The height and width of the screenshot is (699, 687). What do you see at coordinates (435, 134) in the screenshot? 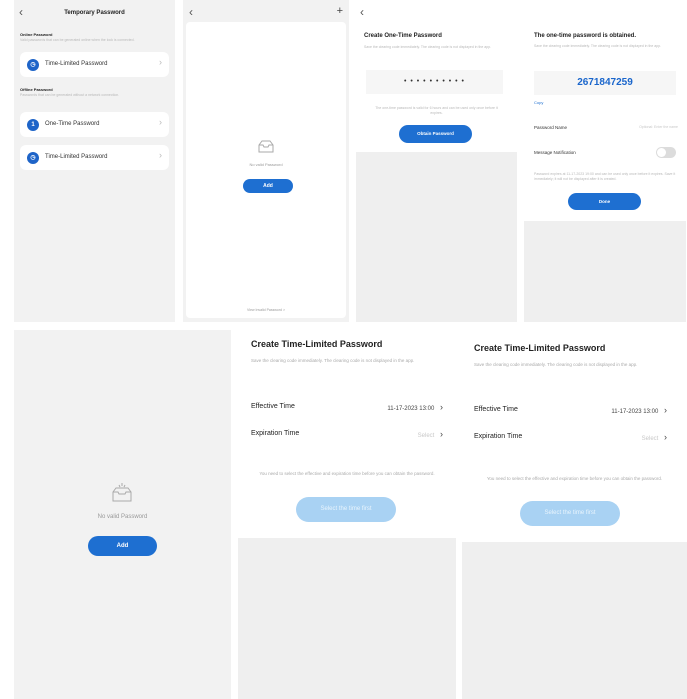
I see `obtain-password-button: Obtain Password` at bounding box center [435, 134].